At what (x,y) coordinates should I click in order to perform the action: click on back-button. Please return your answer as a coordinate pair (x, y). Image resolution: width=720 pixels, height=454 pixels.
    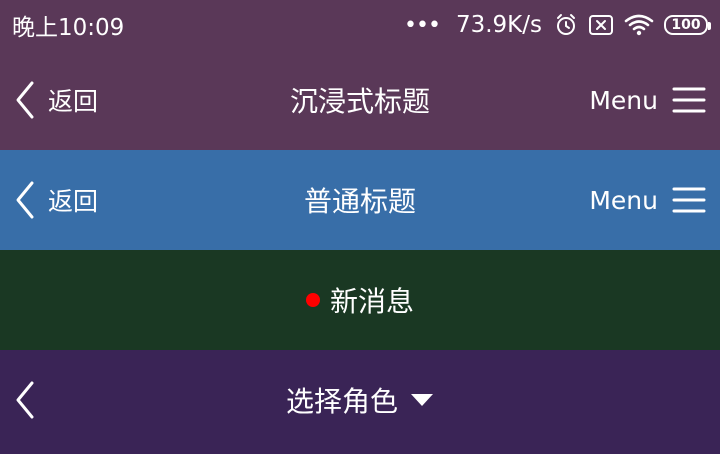
    Looking at the image, I should click on (25, 400).